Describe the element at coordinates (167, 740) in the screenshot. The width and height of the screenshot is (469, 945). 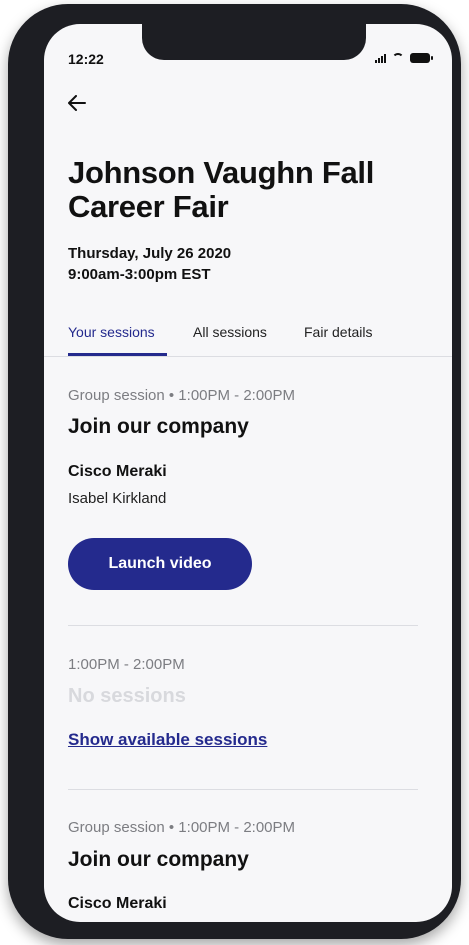
I see `show-available-sessions-link: Show available sessions` at that location.